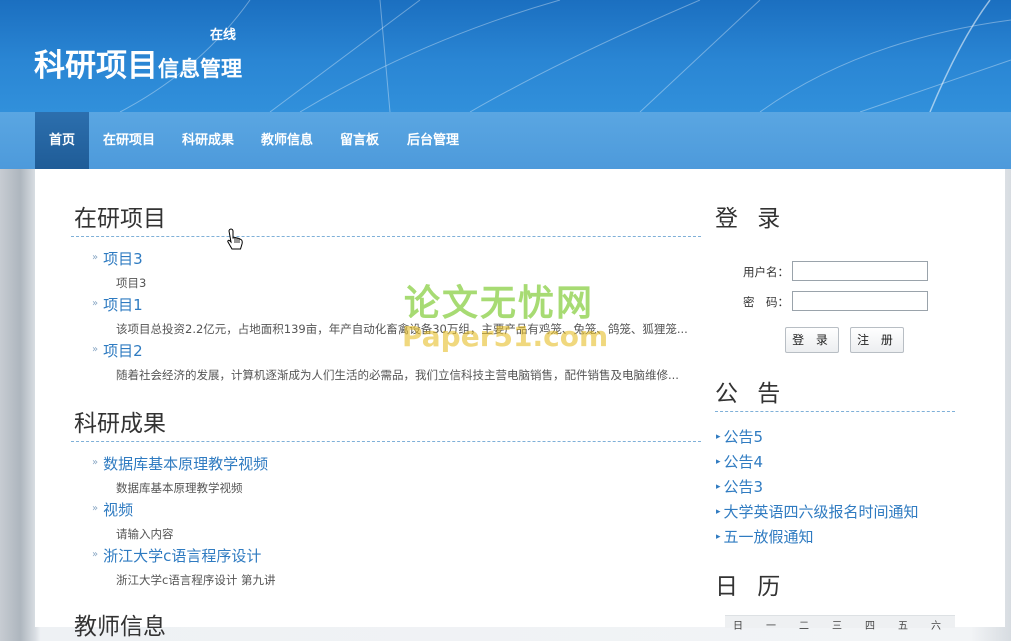  Describe the element at coordinates (176, 555) in the screenshot. I see `result-item-title: » 浙江大学c语言程序设计` at that location.